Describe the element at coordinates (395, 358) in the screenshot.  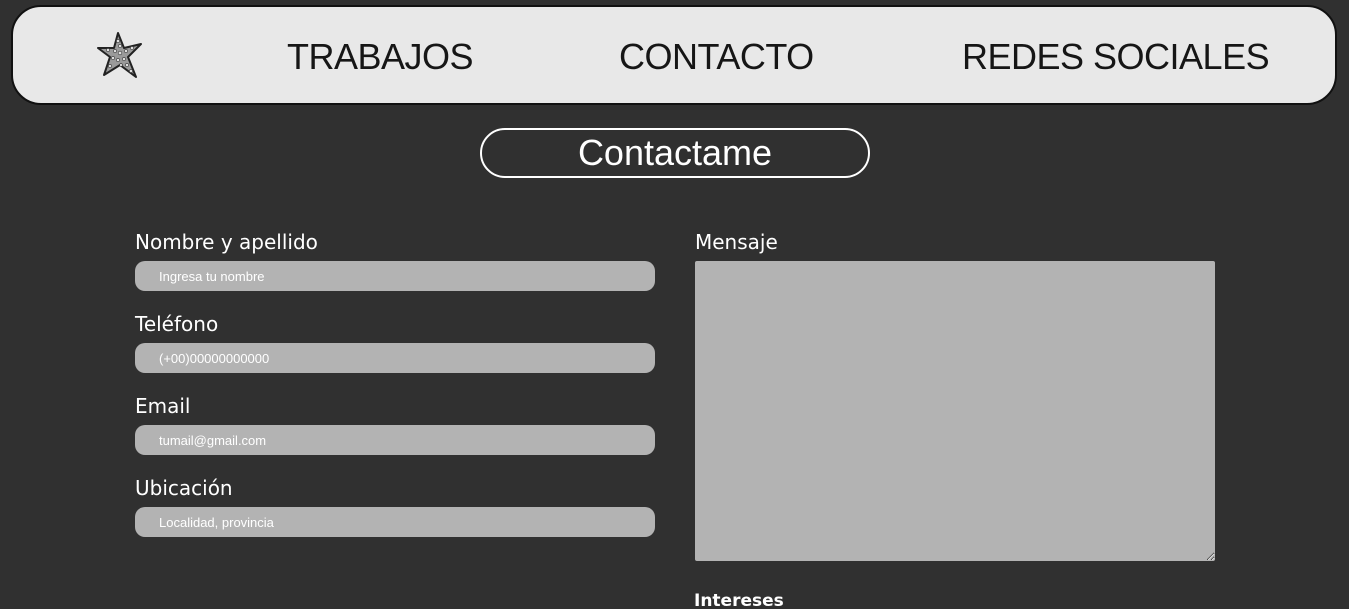
I see `phone-input` at that location.